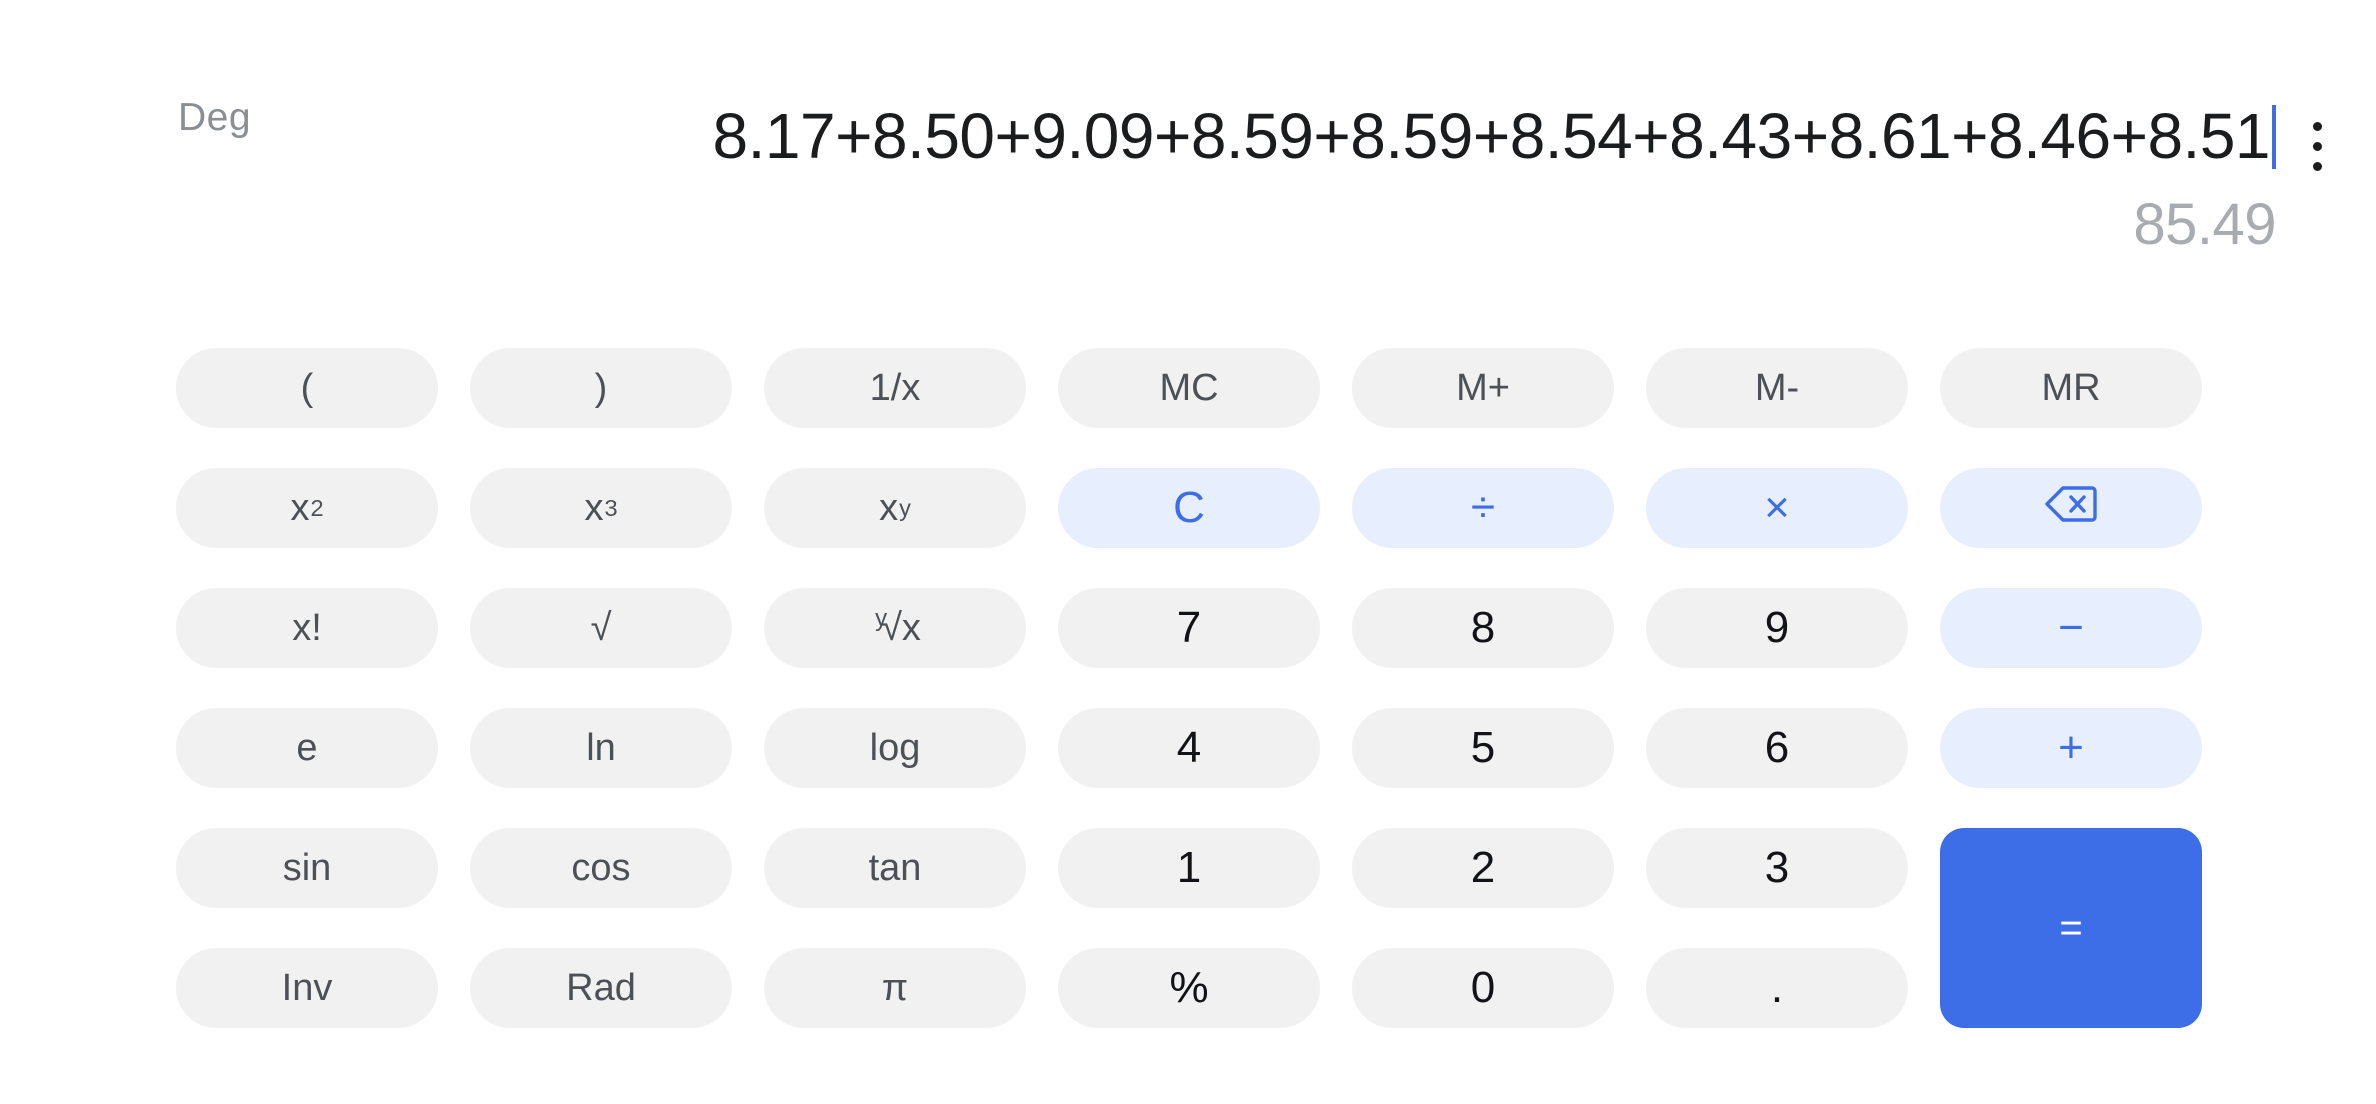 The width and height of the screenshot is (2376, 1104). What do you see at coordinates (1483, 988) in the screenshot?
I see `digit-0-key: 0` at bounding box center [1483, 988].